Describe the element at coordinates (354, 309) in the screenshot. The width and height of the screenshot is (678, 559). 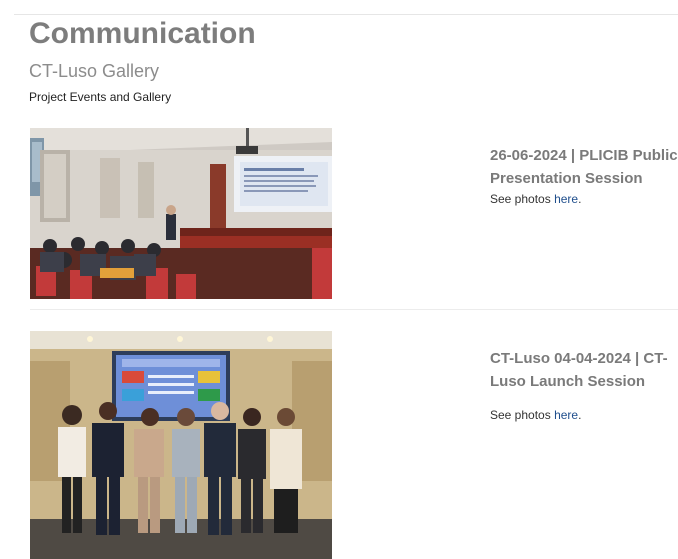
I see `event-divider` at that location.